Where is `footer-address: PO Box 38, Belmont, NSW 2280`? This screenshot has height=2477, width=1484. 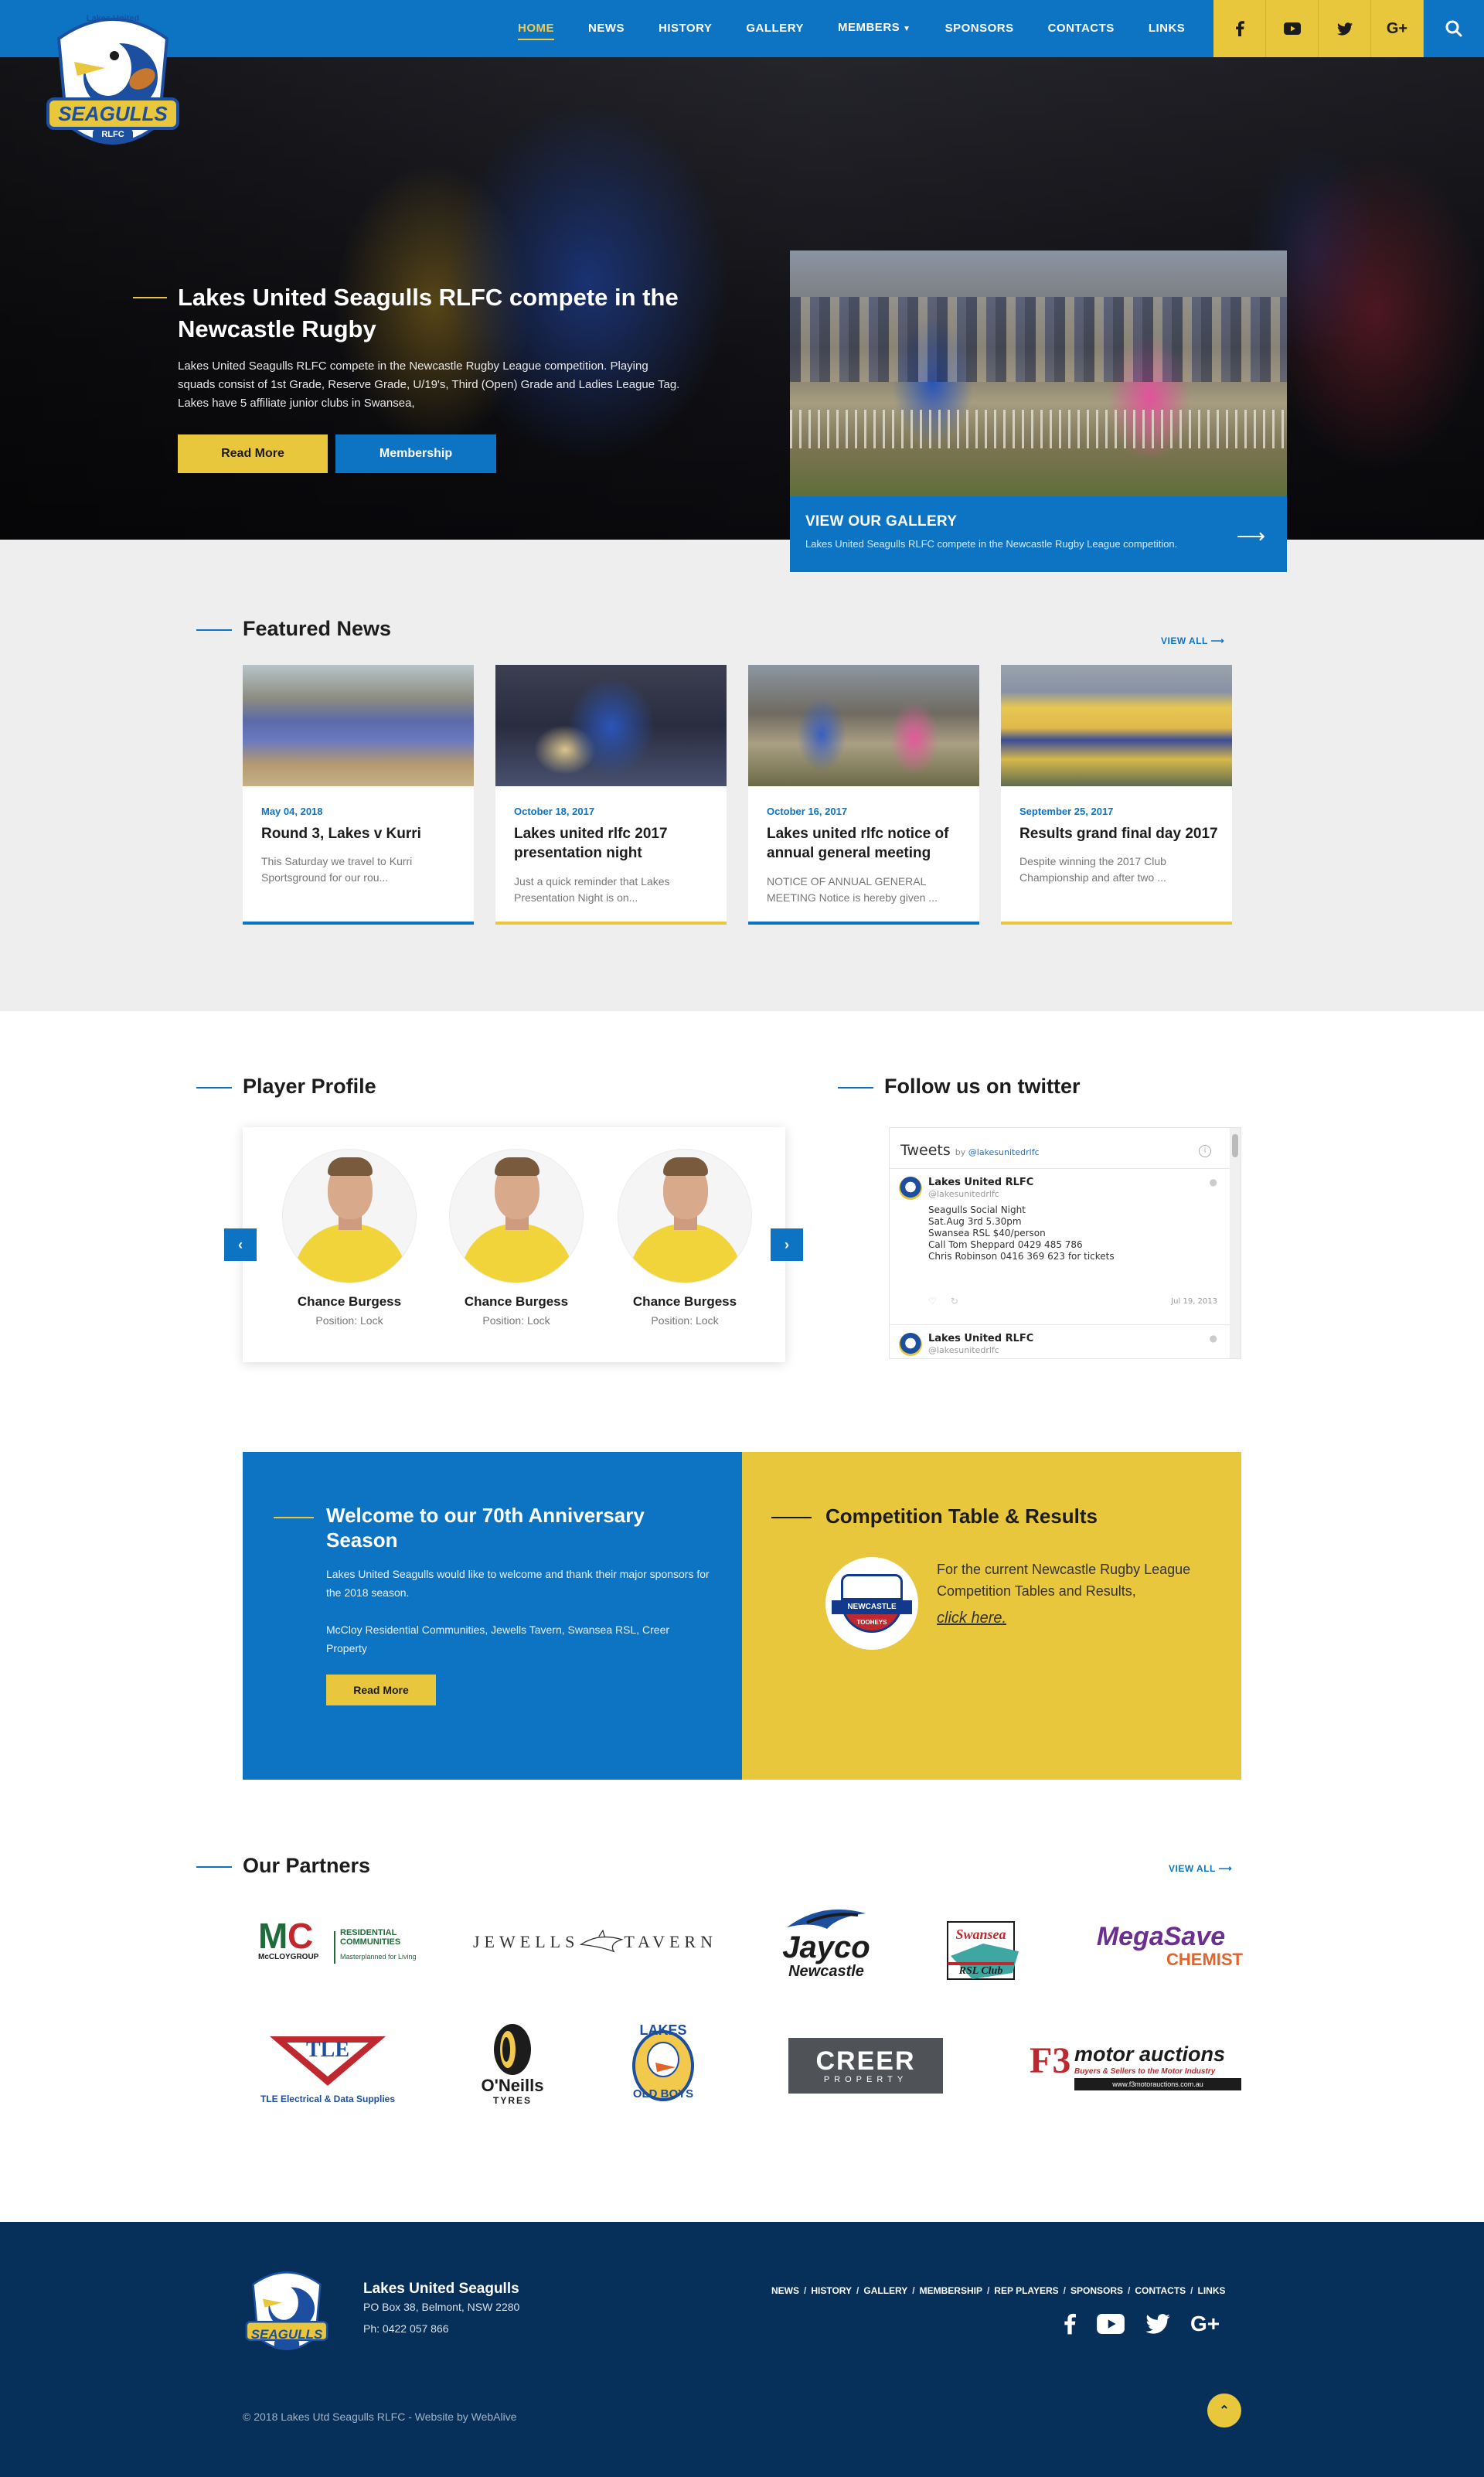 footer-address: PO Box 38, Belmont, NSW 2280 is located at coordinates (441, 2307).